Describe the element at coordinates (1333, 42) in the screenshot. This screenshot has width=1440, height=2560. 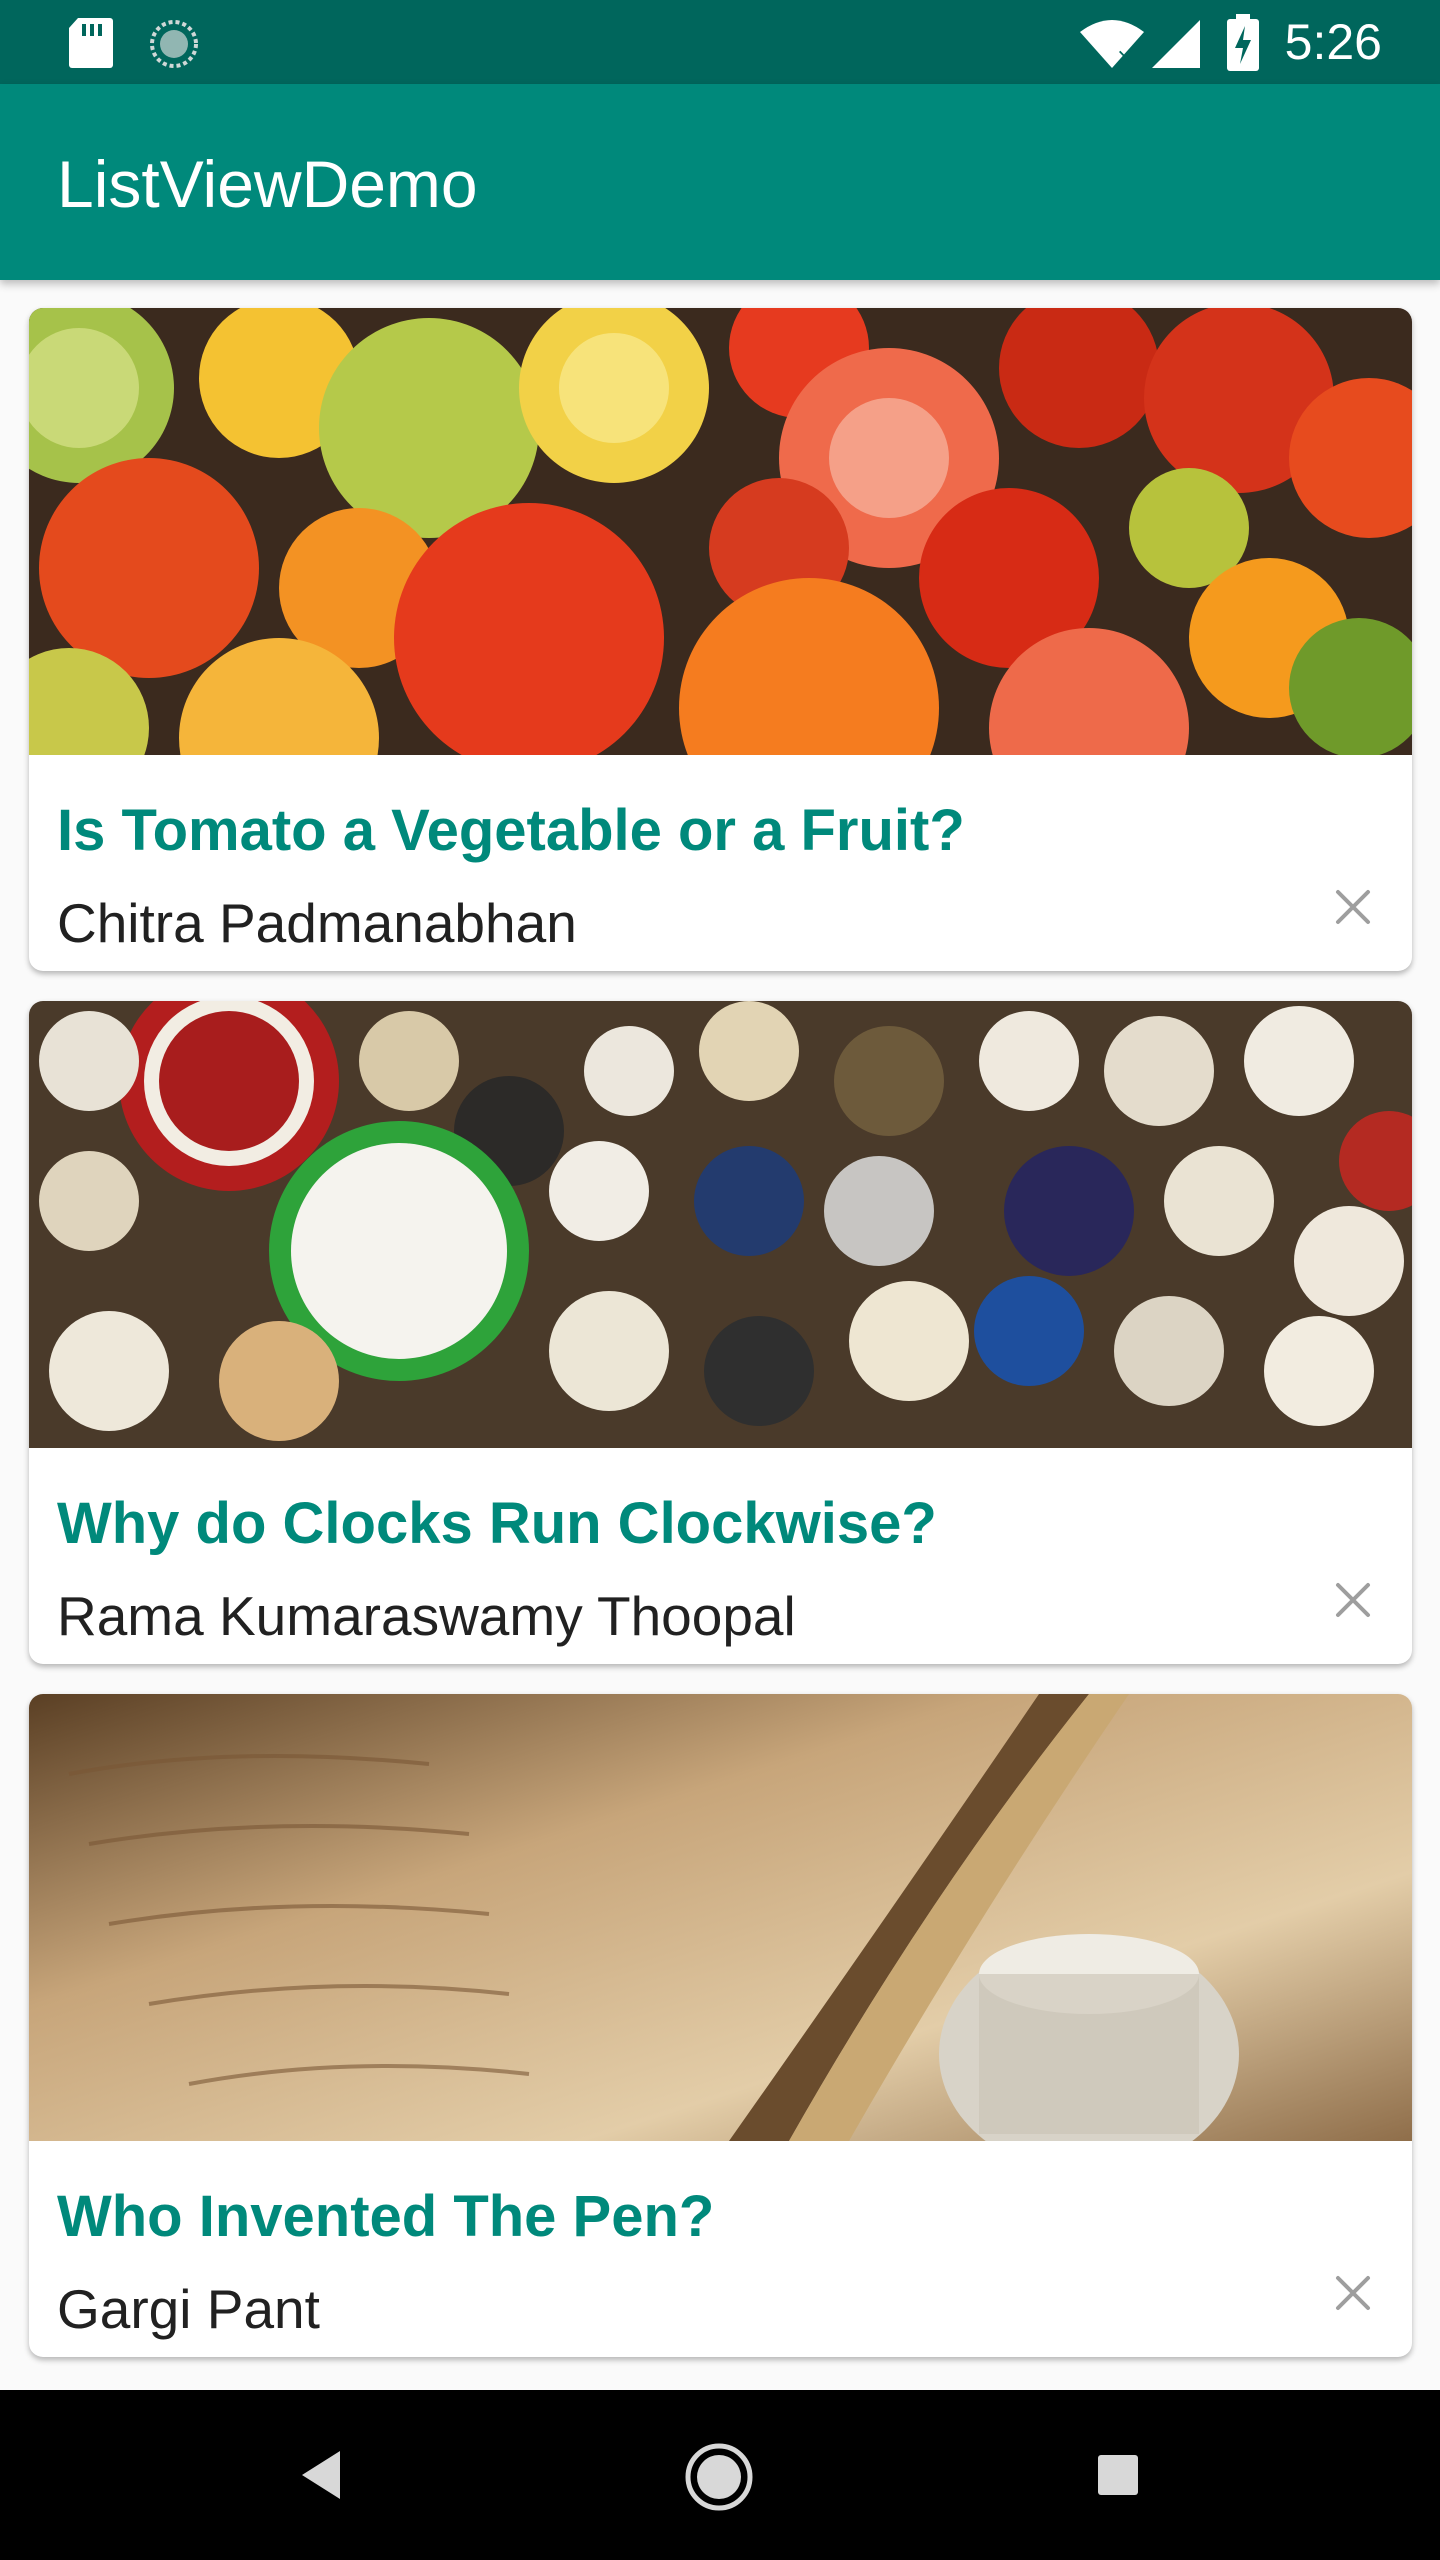
I see `status-time: 5:26` at that location.